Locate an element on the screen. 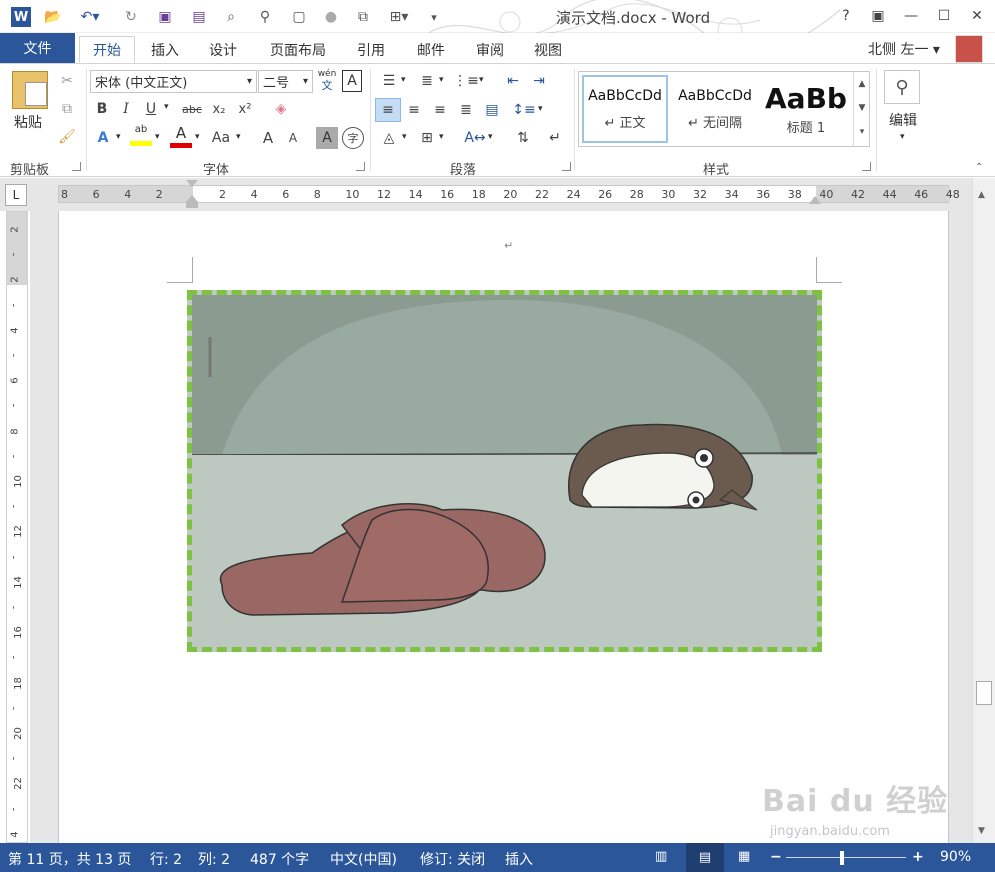  multilevel-list-icon: ⋮≡ is located at coordinates (466, 81).